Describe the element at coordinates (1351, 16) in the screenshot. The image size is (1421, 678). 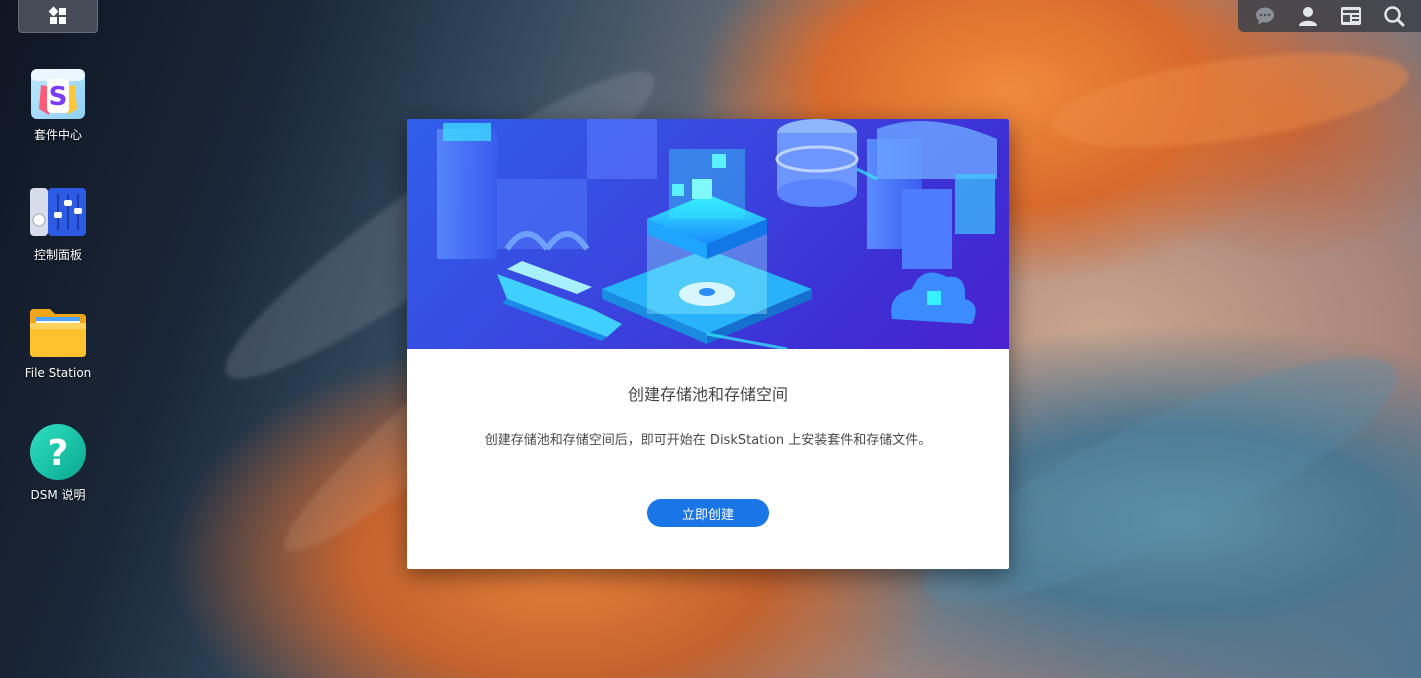
I see `widgets-icon` at that location.